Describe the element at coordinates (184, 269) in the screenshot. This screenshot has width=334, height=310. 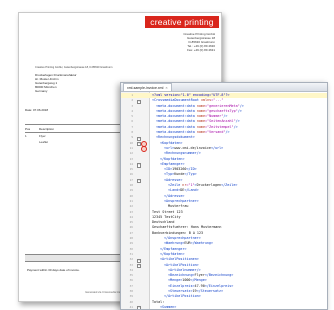
I see `code-token: <Artikelnummer/>` at that location.